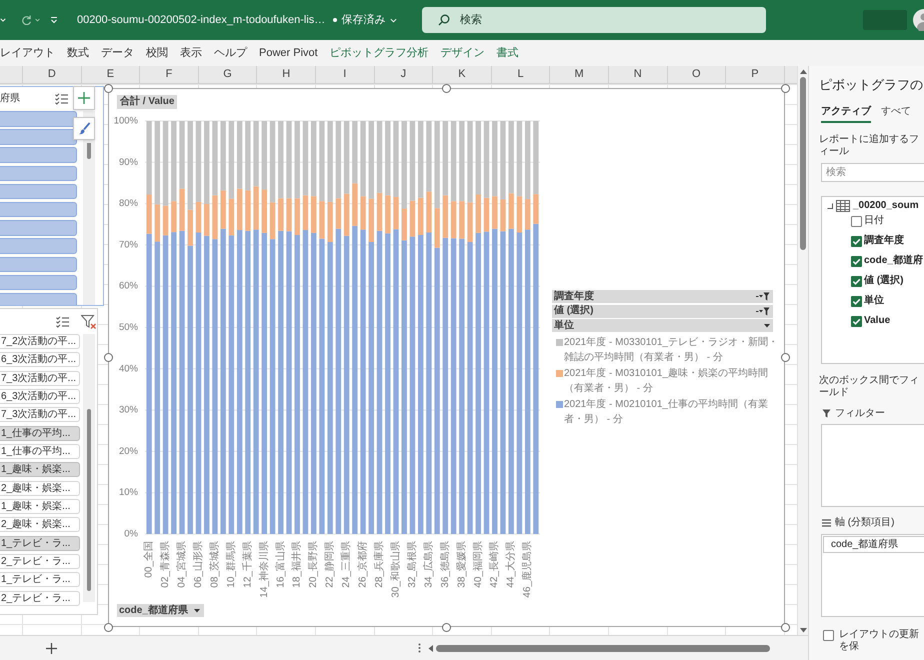  Describe the element at coordinates (803, 630) in the screenshot. I see `scroll-down-icon` at that location.